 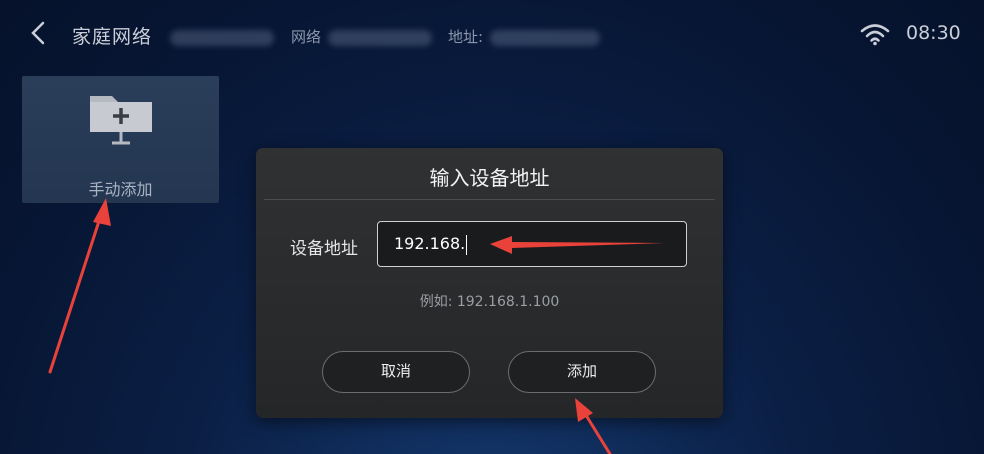 I want to click on wifi-icon, so click(x=875, y=35).